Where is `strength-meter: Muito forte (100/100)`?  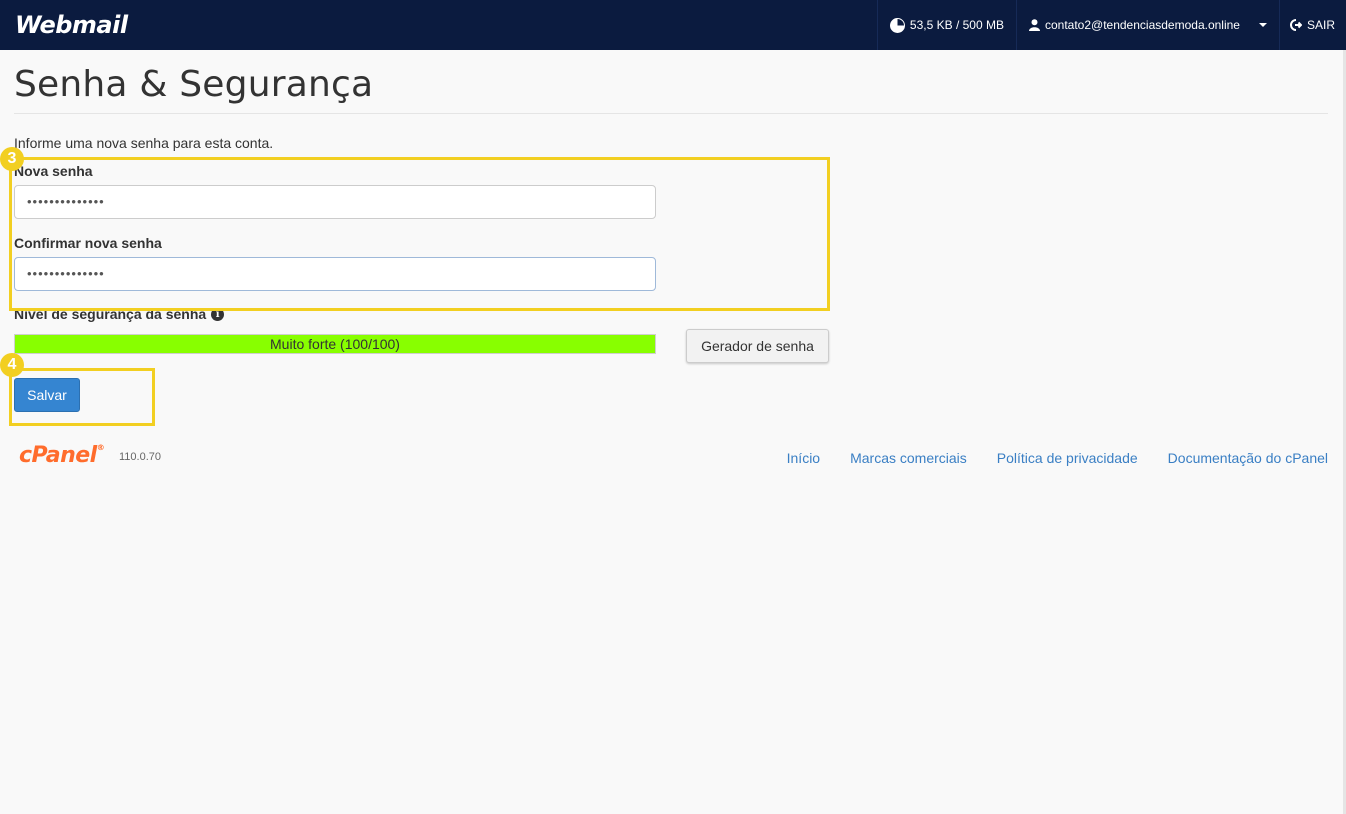 strength-meter: Muito forte (100/100) is located at coordinates (335, 344).